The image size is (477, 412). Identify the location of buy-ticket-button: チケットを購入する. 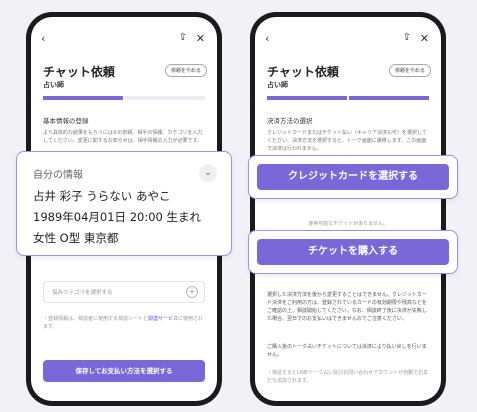
(353, 252).